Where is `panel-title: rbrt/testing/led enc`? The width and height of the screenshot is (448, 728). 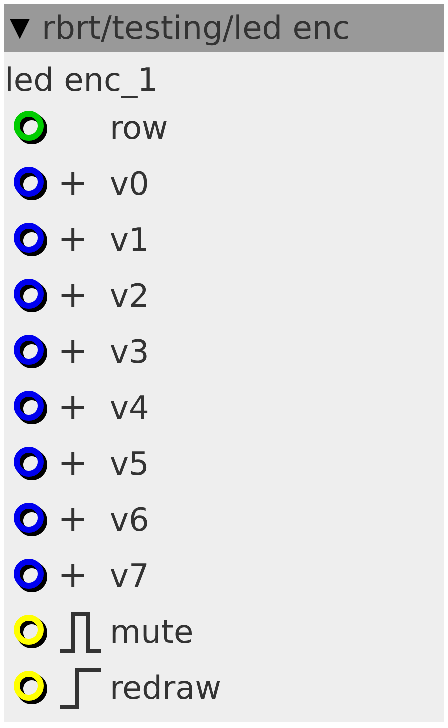 panel-title: rbrt/testing/led enc is located at coordinates (196, 28).